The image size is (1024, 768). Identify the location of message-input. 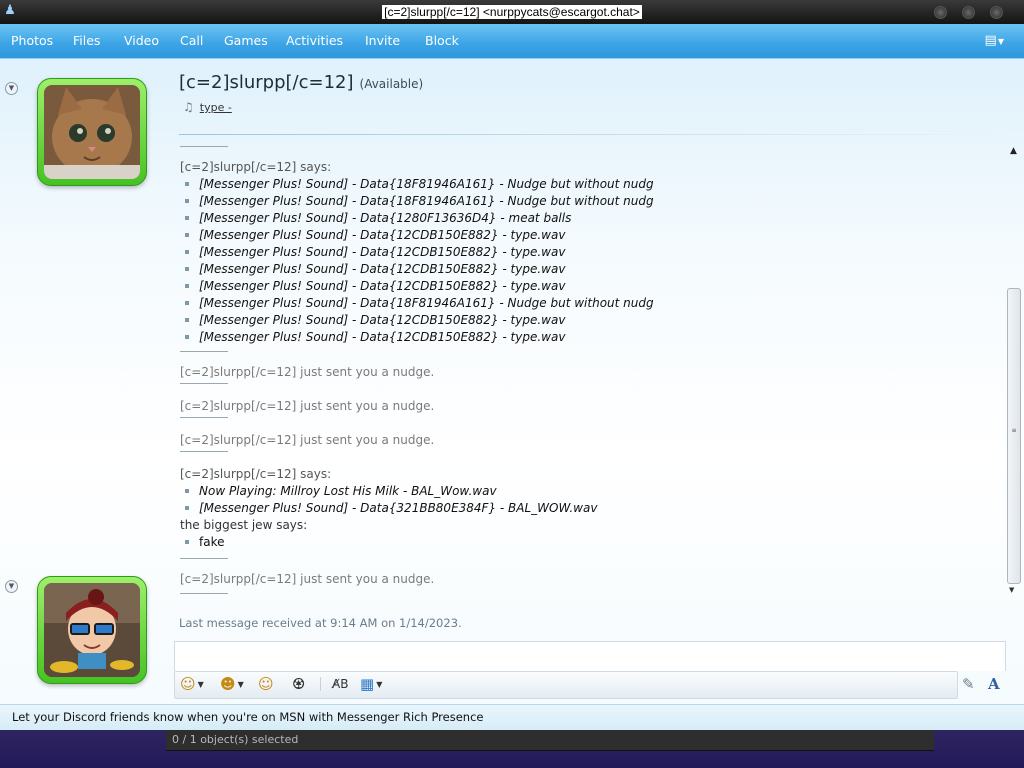
(590, 656).